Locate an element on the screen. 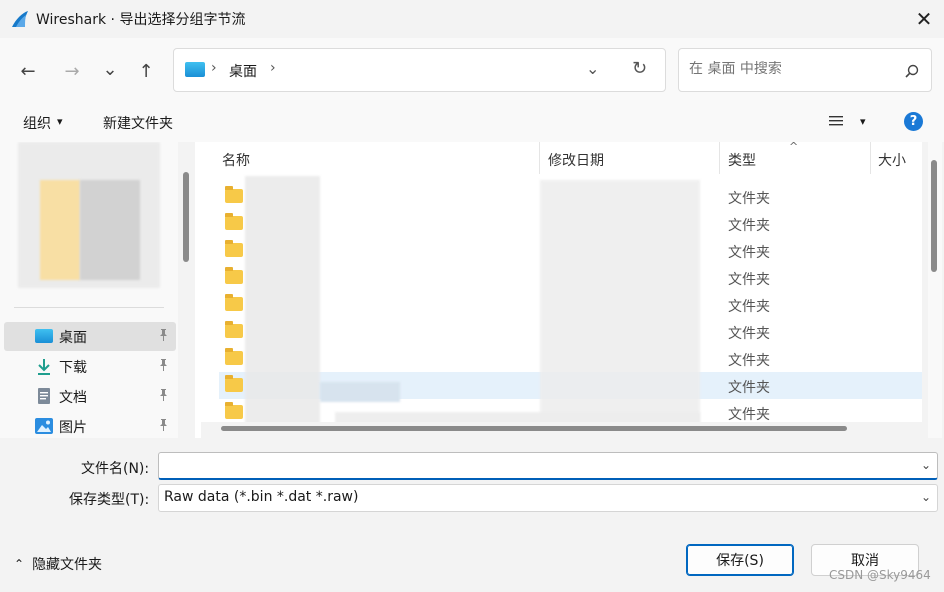 Image resolution: width=944 pixels, height=592 pixels. list-view-icon is located at coordinates (836, 121).